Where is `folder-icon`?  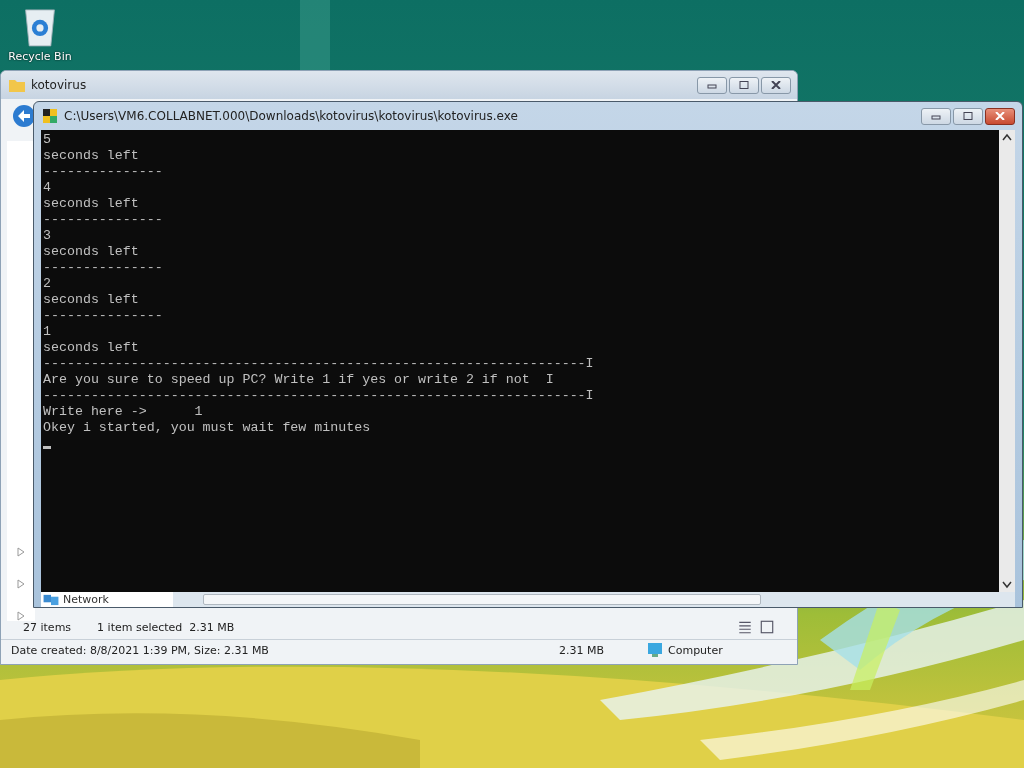 folder-icon is located at coordinates (17, 85).